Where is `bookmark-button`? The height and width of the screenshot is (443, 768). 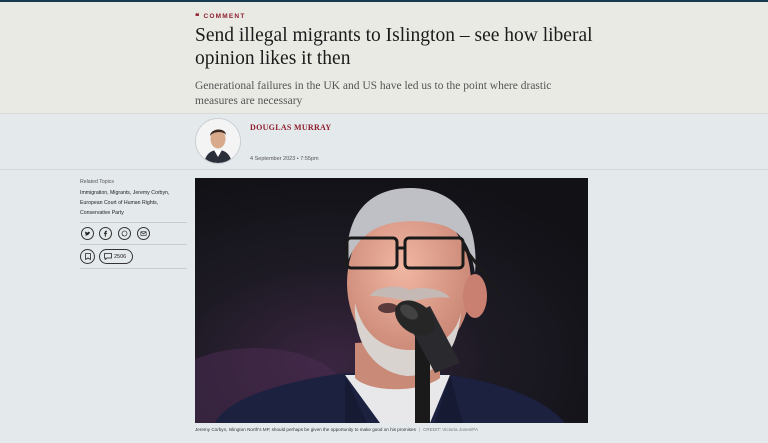
bookmark-button is located at coordinates (87, 256).